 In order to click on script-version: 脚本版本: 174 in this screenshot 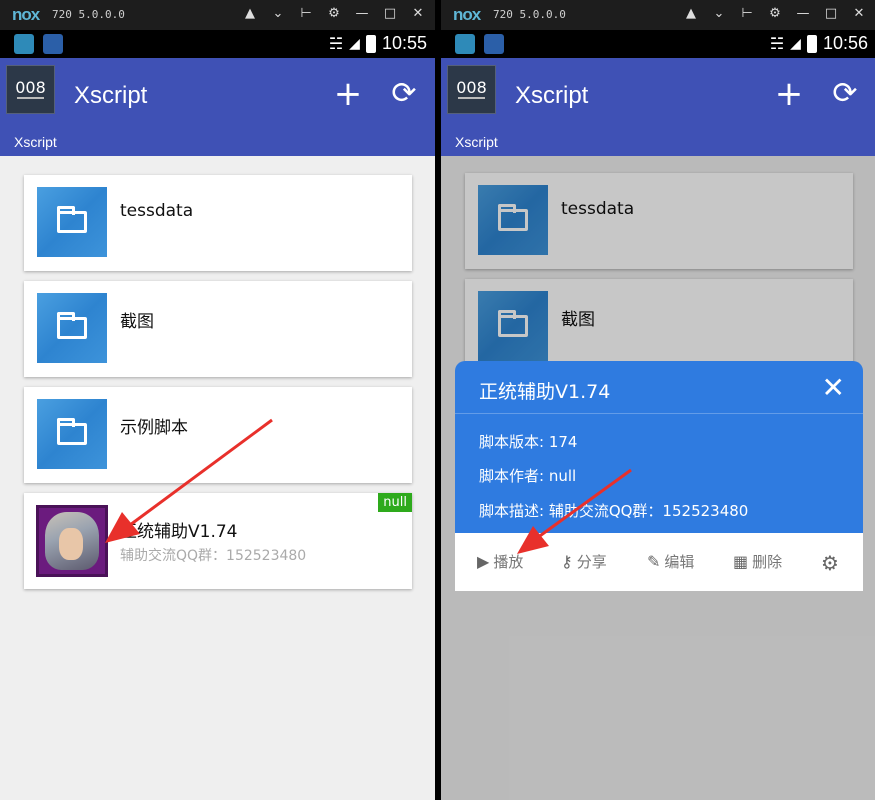, I will do `click(528, 442)`.